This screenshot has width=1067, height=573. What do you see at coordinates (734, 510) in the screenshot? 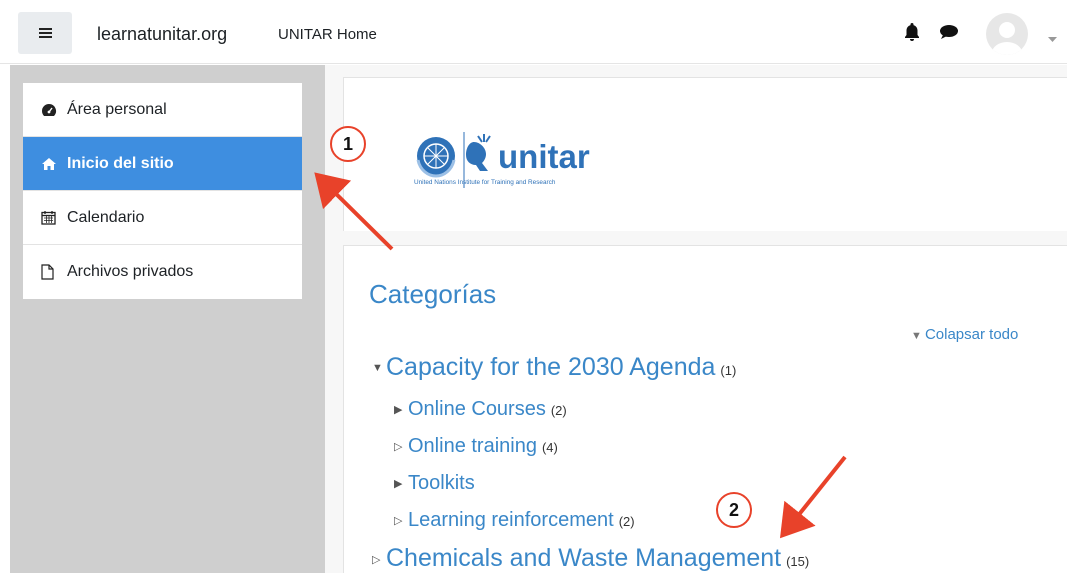
I see `annotation-badge-2: 2` at bounding box center [734, 510].